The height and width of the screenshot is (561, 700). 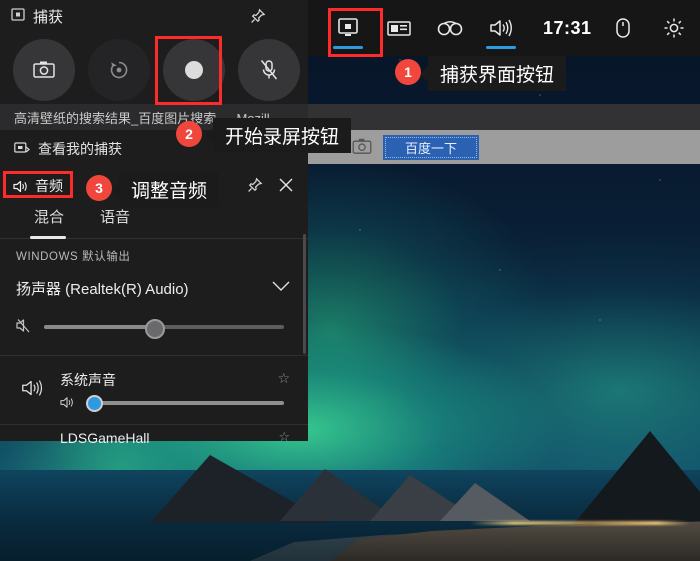 I want to click on binoculars-icon, so click(x=450, y=28).